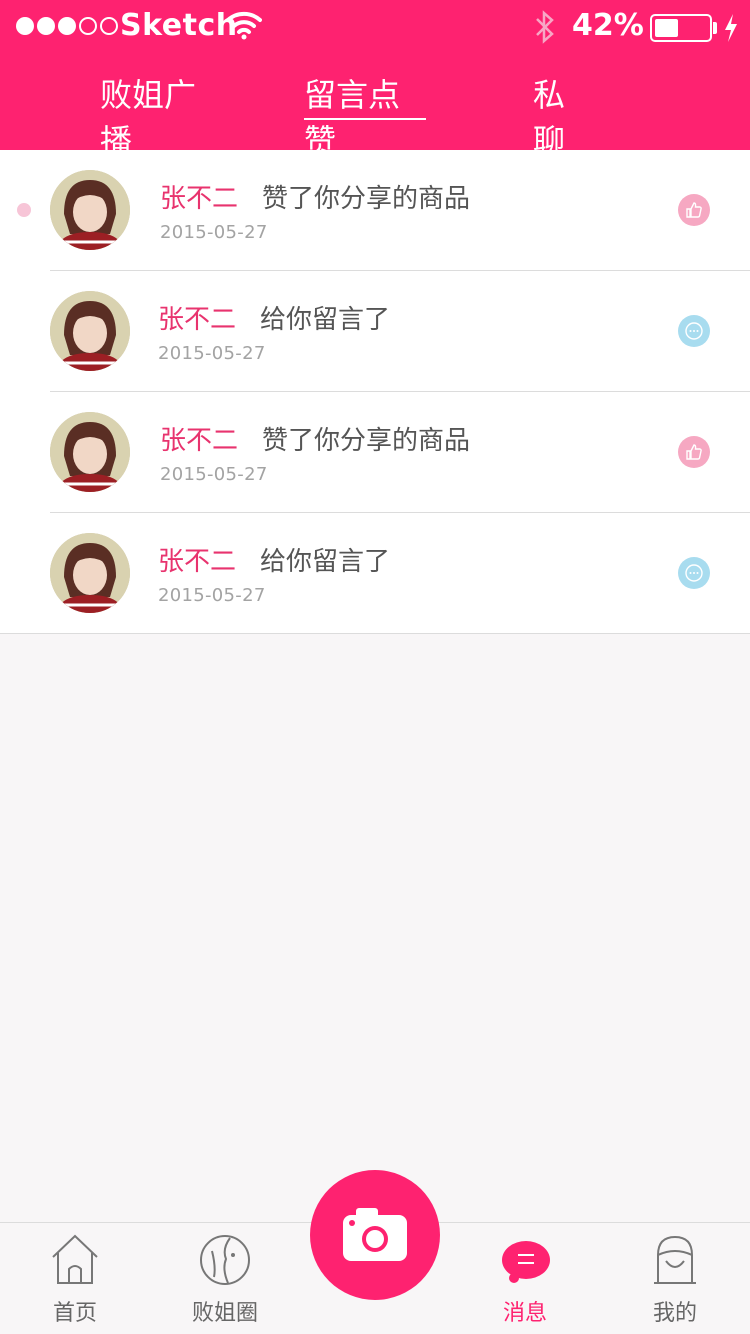 The height and width of the screenshot is (1334, 750). I want to click on signal-strength-icon, so click(67, 26).